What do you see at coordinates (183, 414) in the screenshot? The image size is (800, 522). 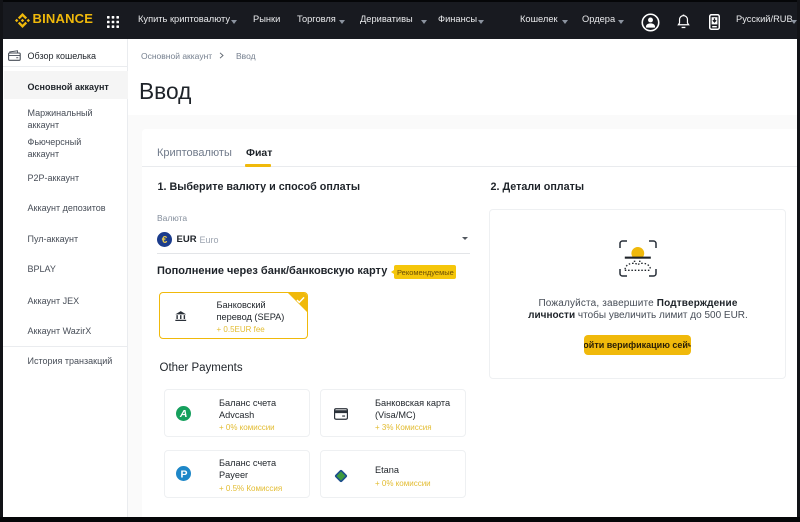 I see `svg-text: A` at bounding box center [183, 414].